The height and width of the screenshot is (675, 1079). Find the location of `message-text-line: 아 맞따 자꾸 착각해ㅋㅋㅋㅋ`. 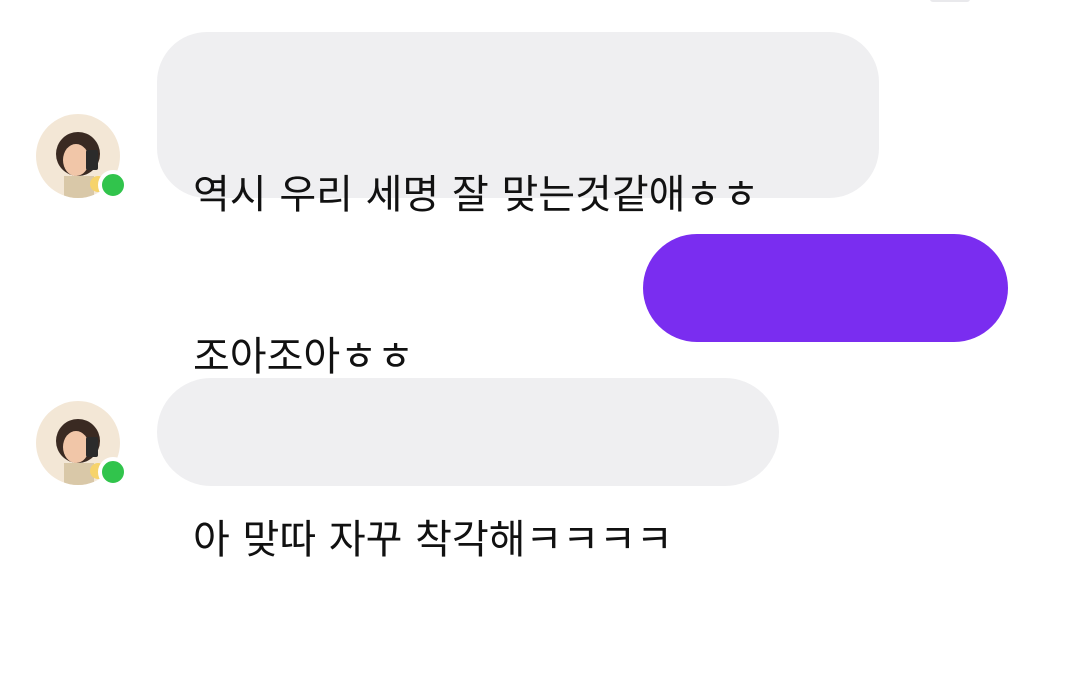

message-text-line: 아 맞따 자꾸 착각해ㅋㅋㅋㅋ is located at coordinates (433, 540).